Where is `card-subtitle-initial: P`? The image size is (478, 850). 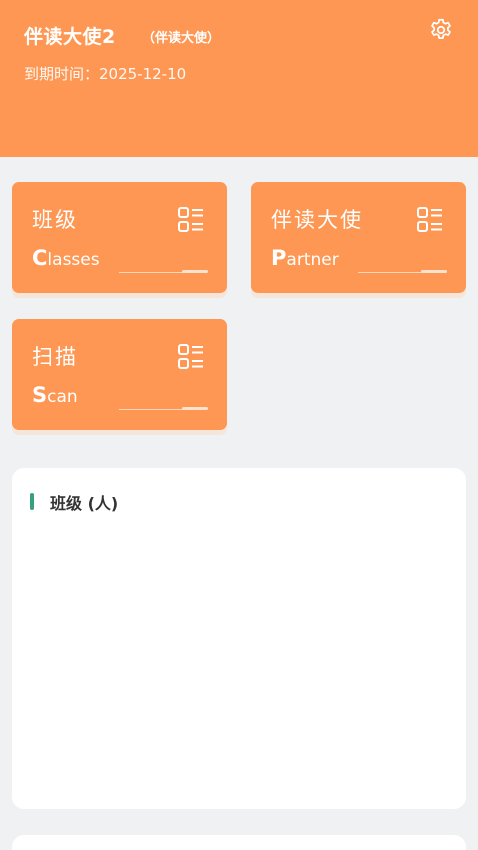
card-subtitle-initial: P is located at coordinates (279, 258).